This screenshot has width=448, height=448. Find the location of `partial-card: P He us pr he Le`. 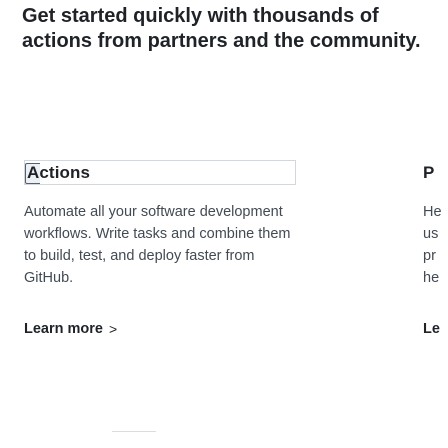

partial-card: P He us pr he Le is located at coordinates (435, 248).